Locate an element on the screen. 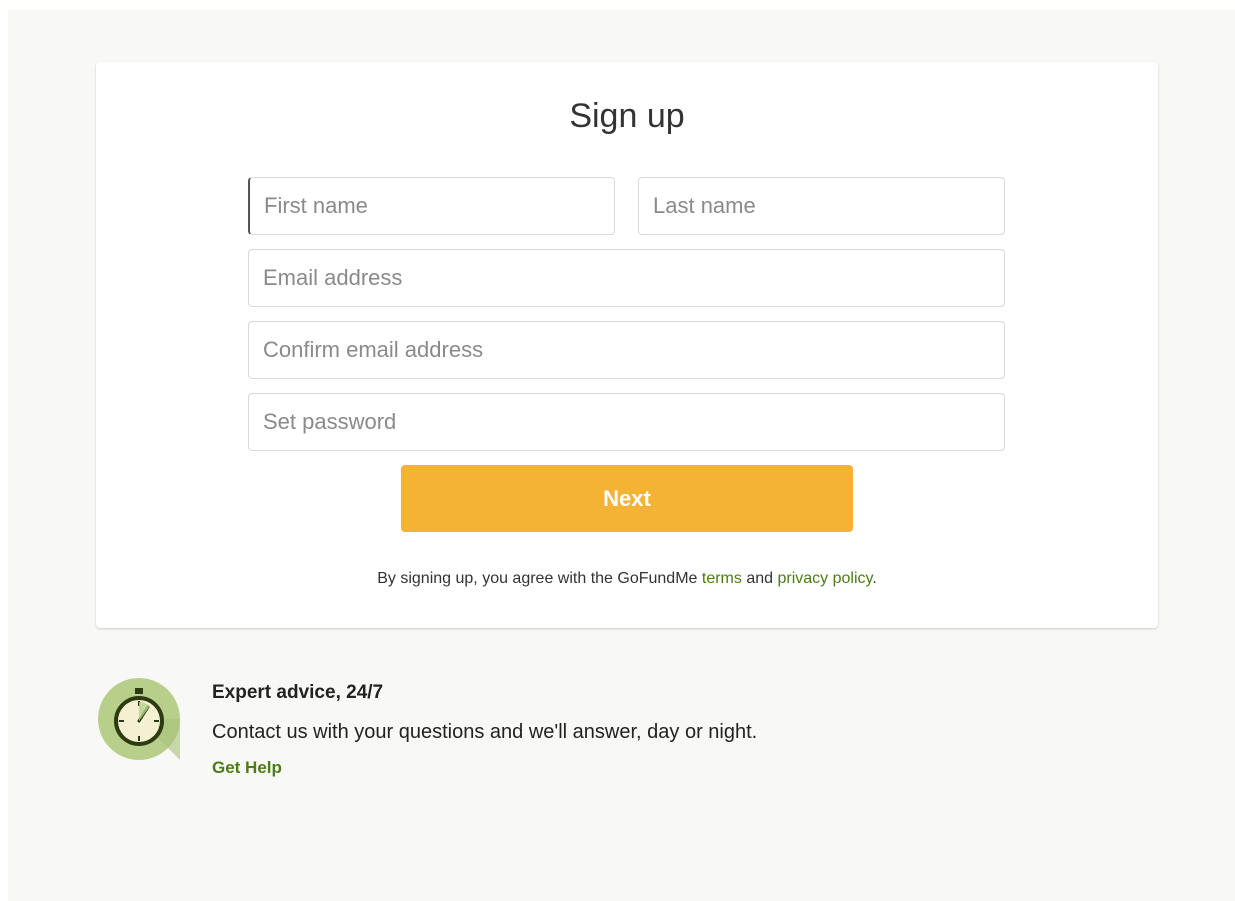  terms-suffix-text: . is located at coordinates (874, 578).